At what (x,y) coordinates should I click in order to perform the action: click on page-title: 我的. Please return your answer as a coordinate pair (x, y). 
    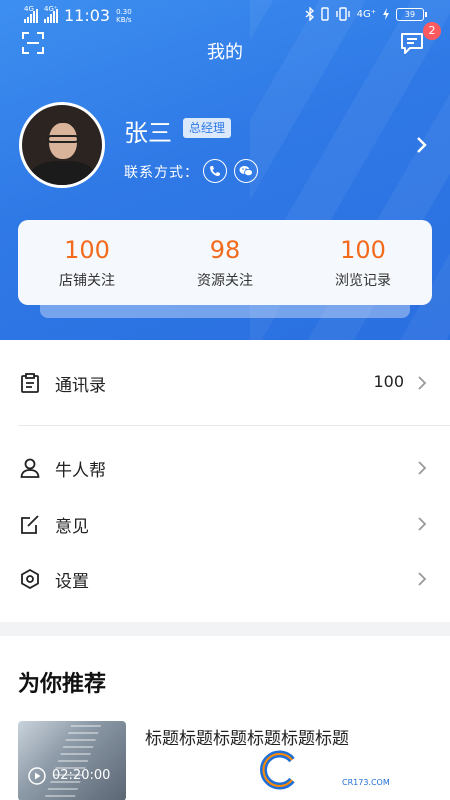
    Looking at the image, I should click on (225, 52).